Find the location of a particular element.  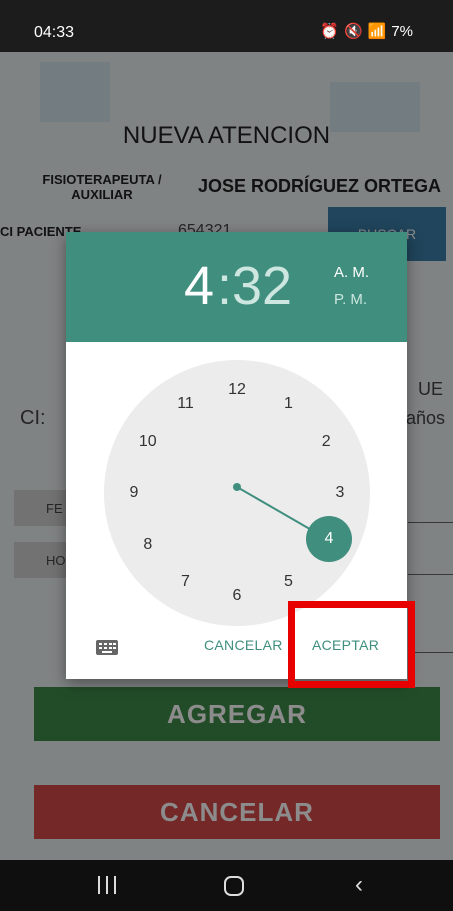

battery-level: 7% is located at coordinates (402, 31).